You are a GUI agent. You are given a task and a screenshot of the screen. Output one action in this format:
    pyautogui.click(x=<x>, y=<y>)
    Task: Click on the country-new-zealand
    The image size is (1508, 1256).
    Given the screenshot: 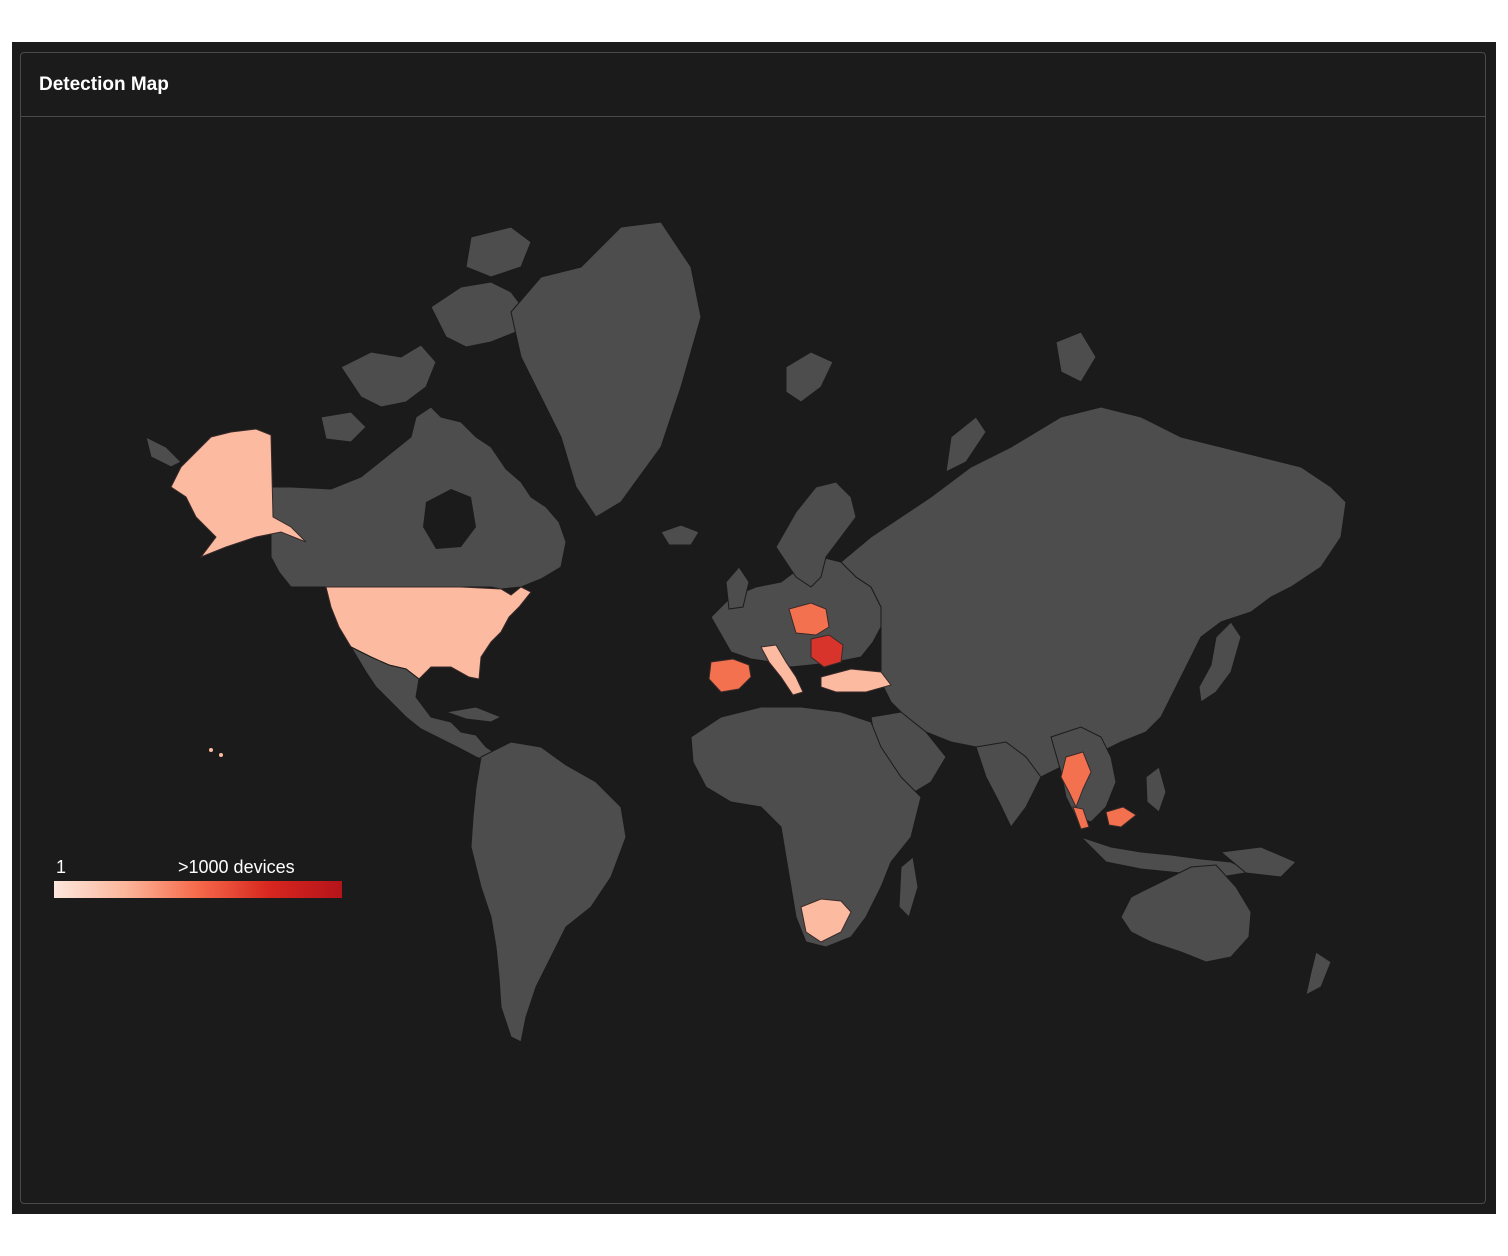 What is the action you would take?
    pyautogui.click(x=1318, y=973)
    